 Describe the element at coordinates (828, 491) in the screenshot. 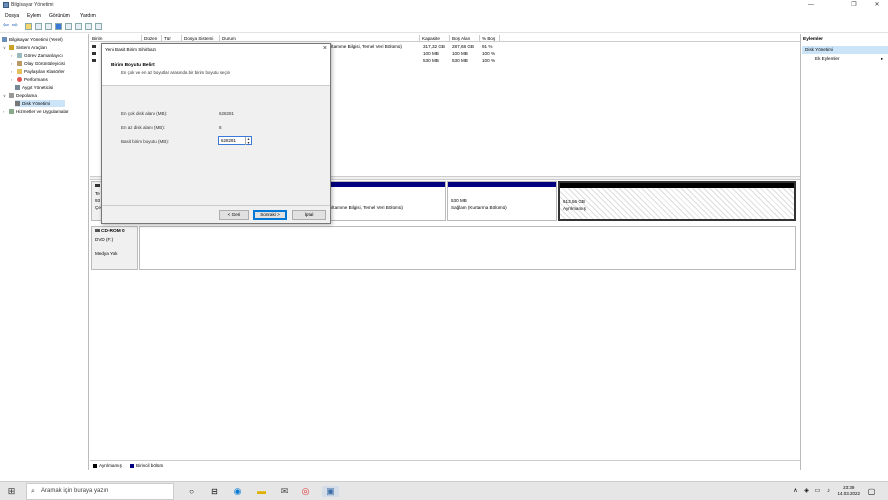

I see `volume-icon: ♪` at that location.